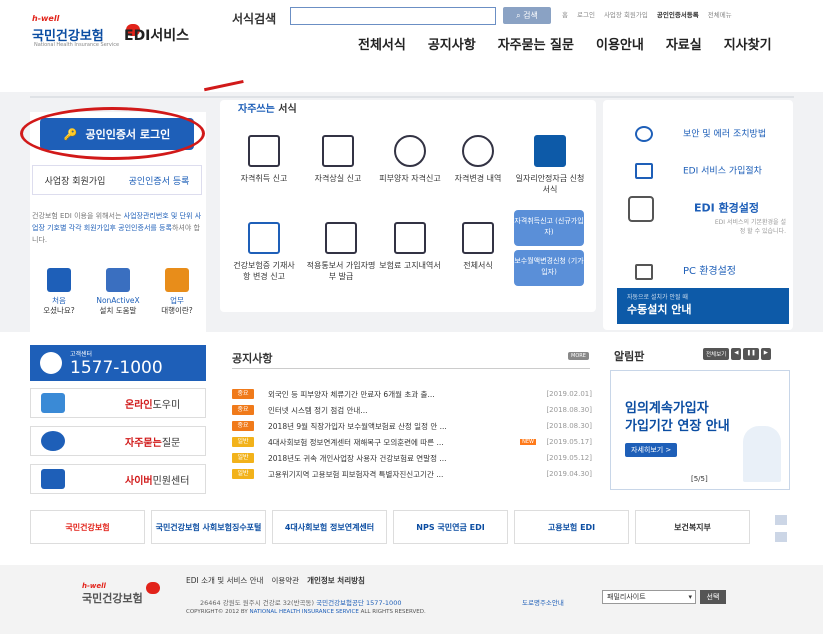 Image resolution: width=823 pixels, height=634 pixels. I want to click on pc-settings-link: PC 환경설정, so click(685, 271).